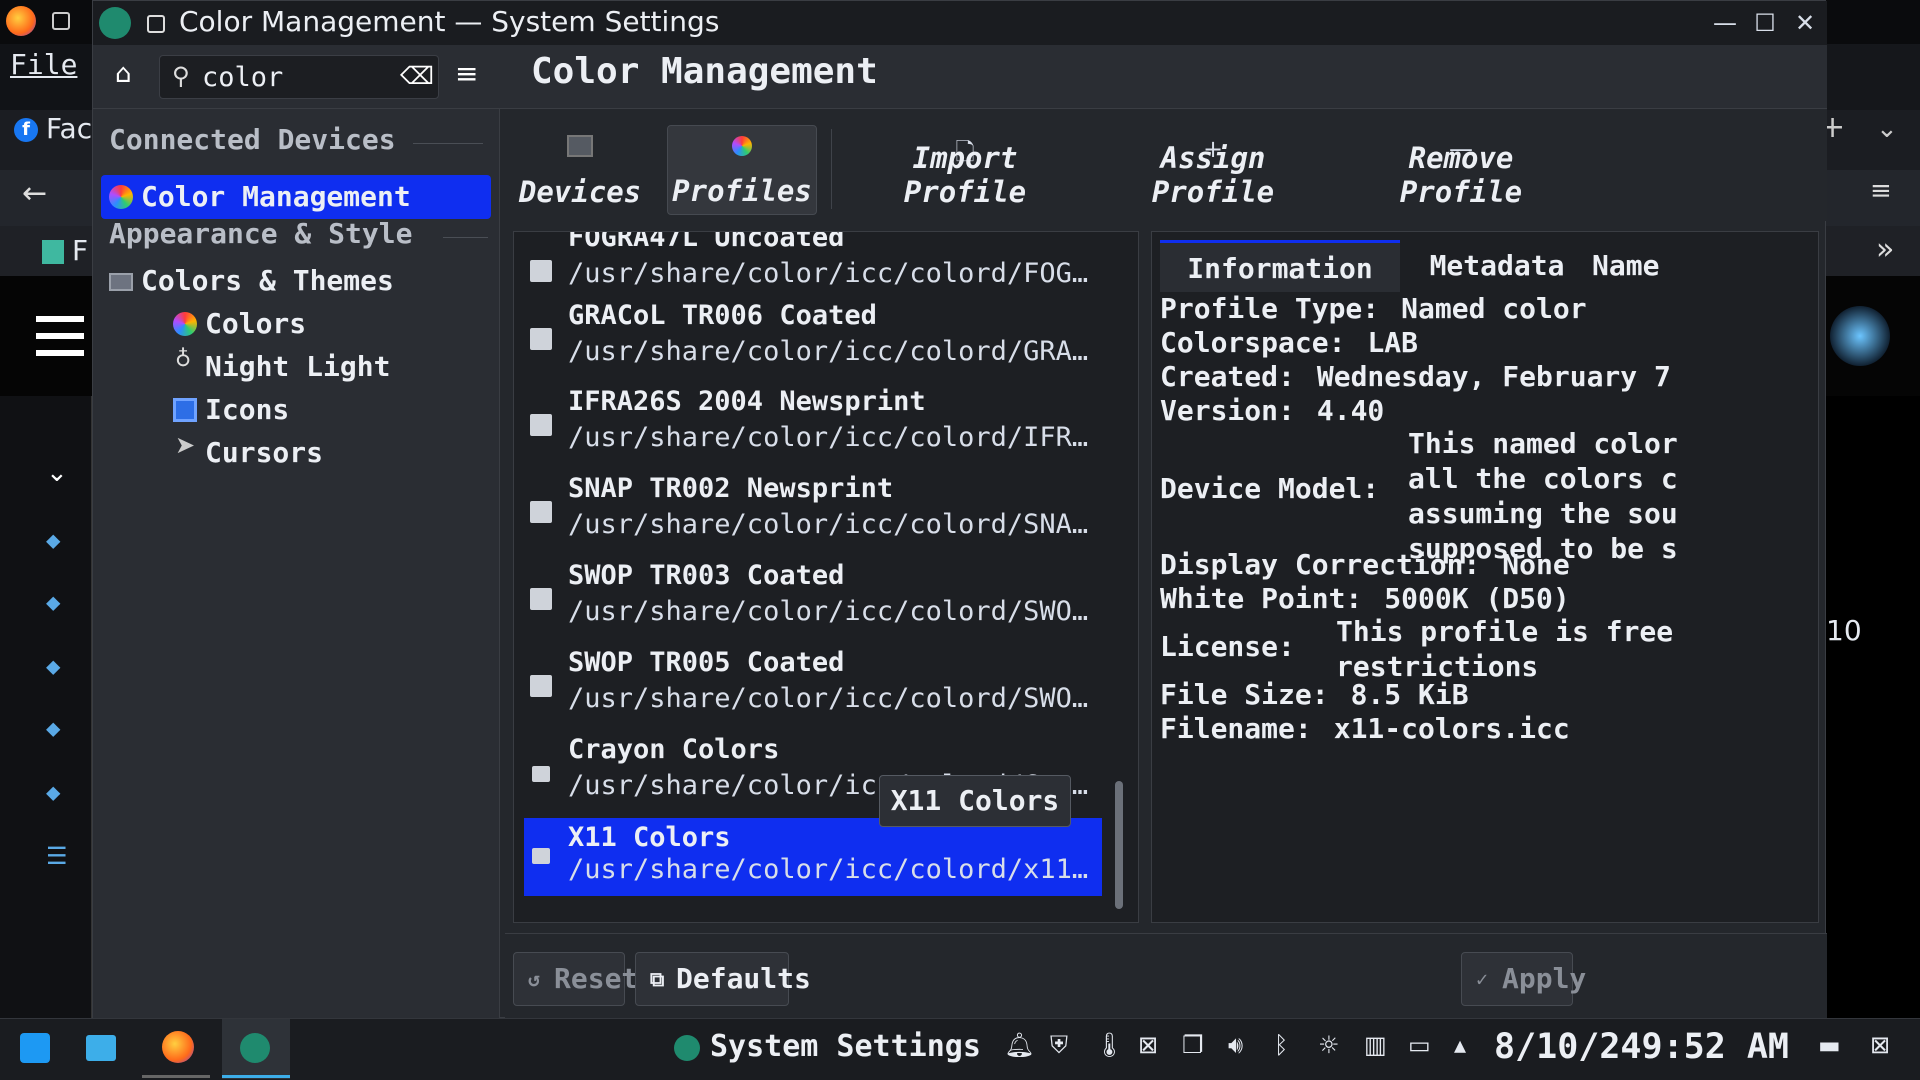 Image resolution: width=1920 pixels, height=1080 pixels. I want to click on tab-metadata: Metadata, so click(1497, 266).